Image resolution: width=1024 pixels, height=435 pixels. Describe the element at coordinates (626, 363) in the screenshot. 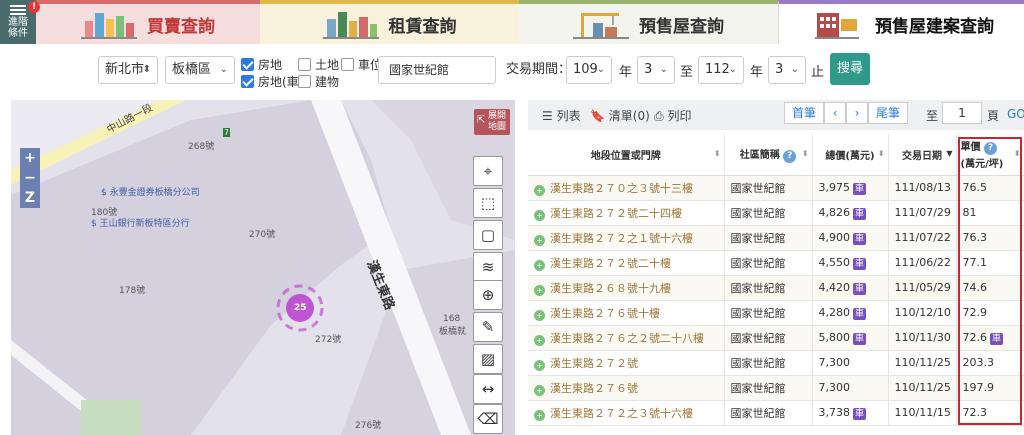

I see `cell-location: + 漢生東路２７２號` at that location.